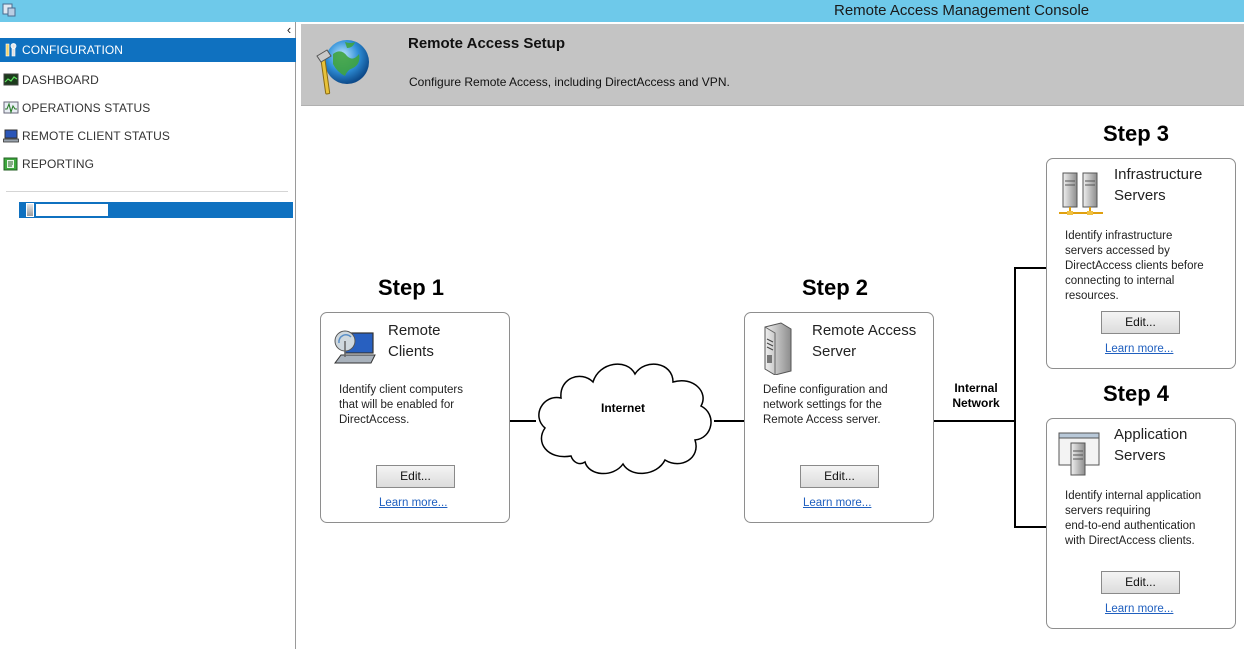  What do you see at coordinates (11, 50) in the screenshot?
I see `configuration-icon` at bounding box center [11, 50].